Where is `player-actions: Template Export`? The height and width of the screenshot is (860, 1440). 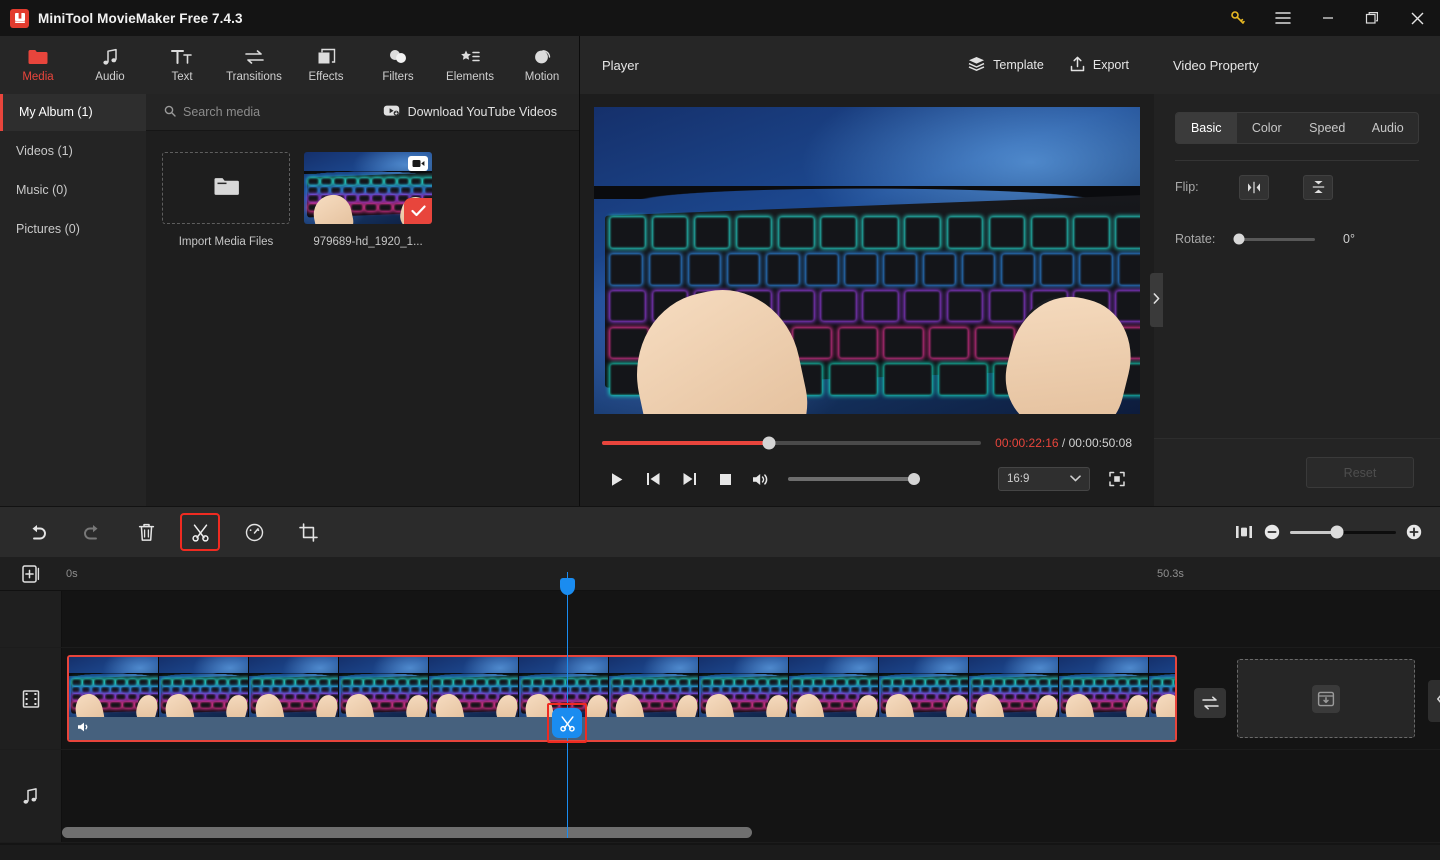
player-actions: Template Export is located at coordinates (1048, 65).